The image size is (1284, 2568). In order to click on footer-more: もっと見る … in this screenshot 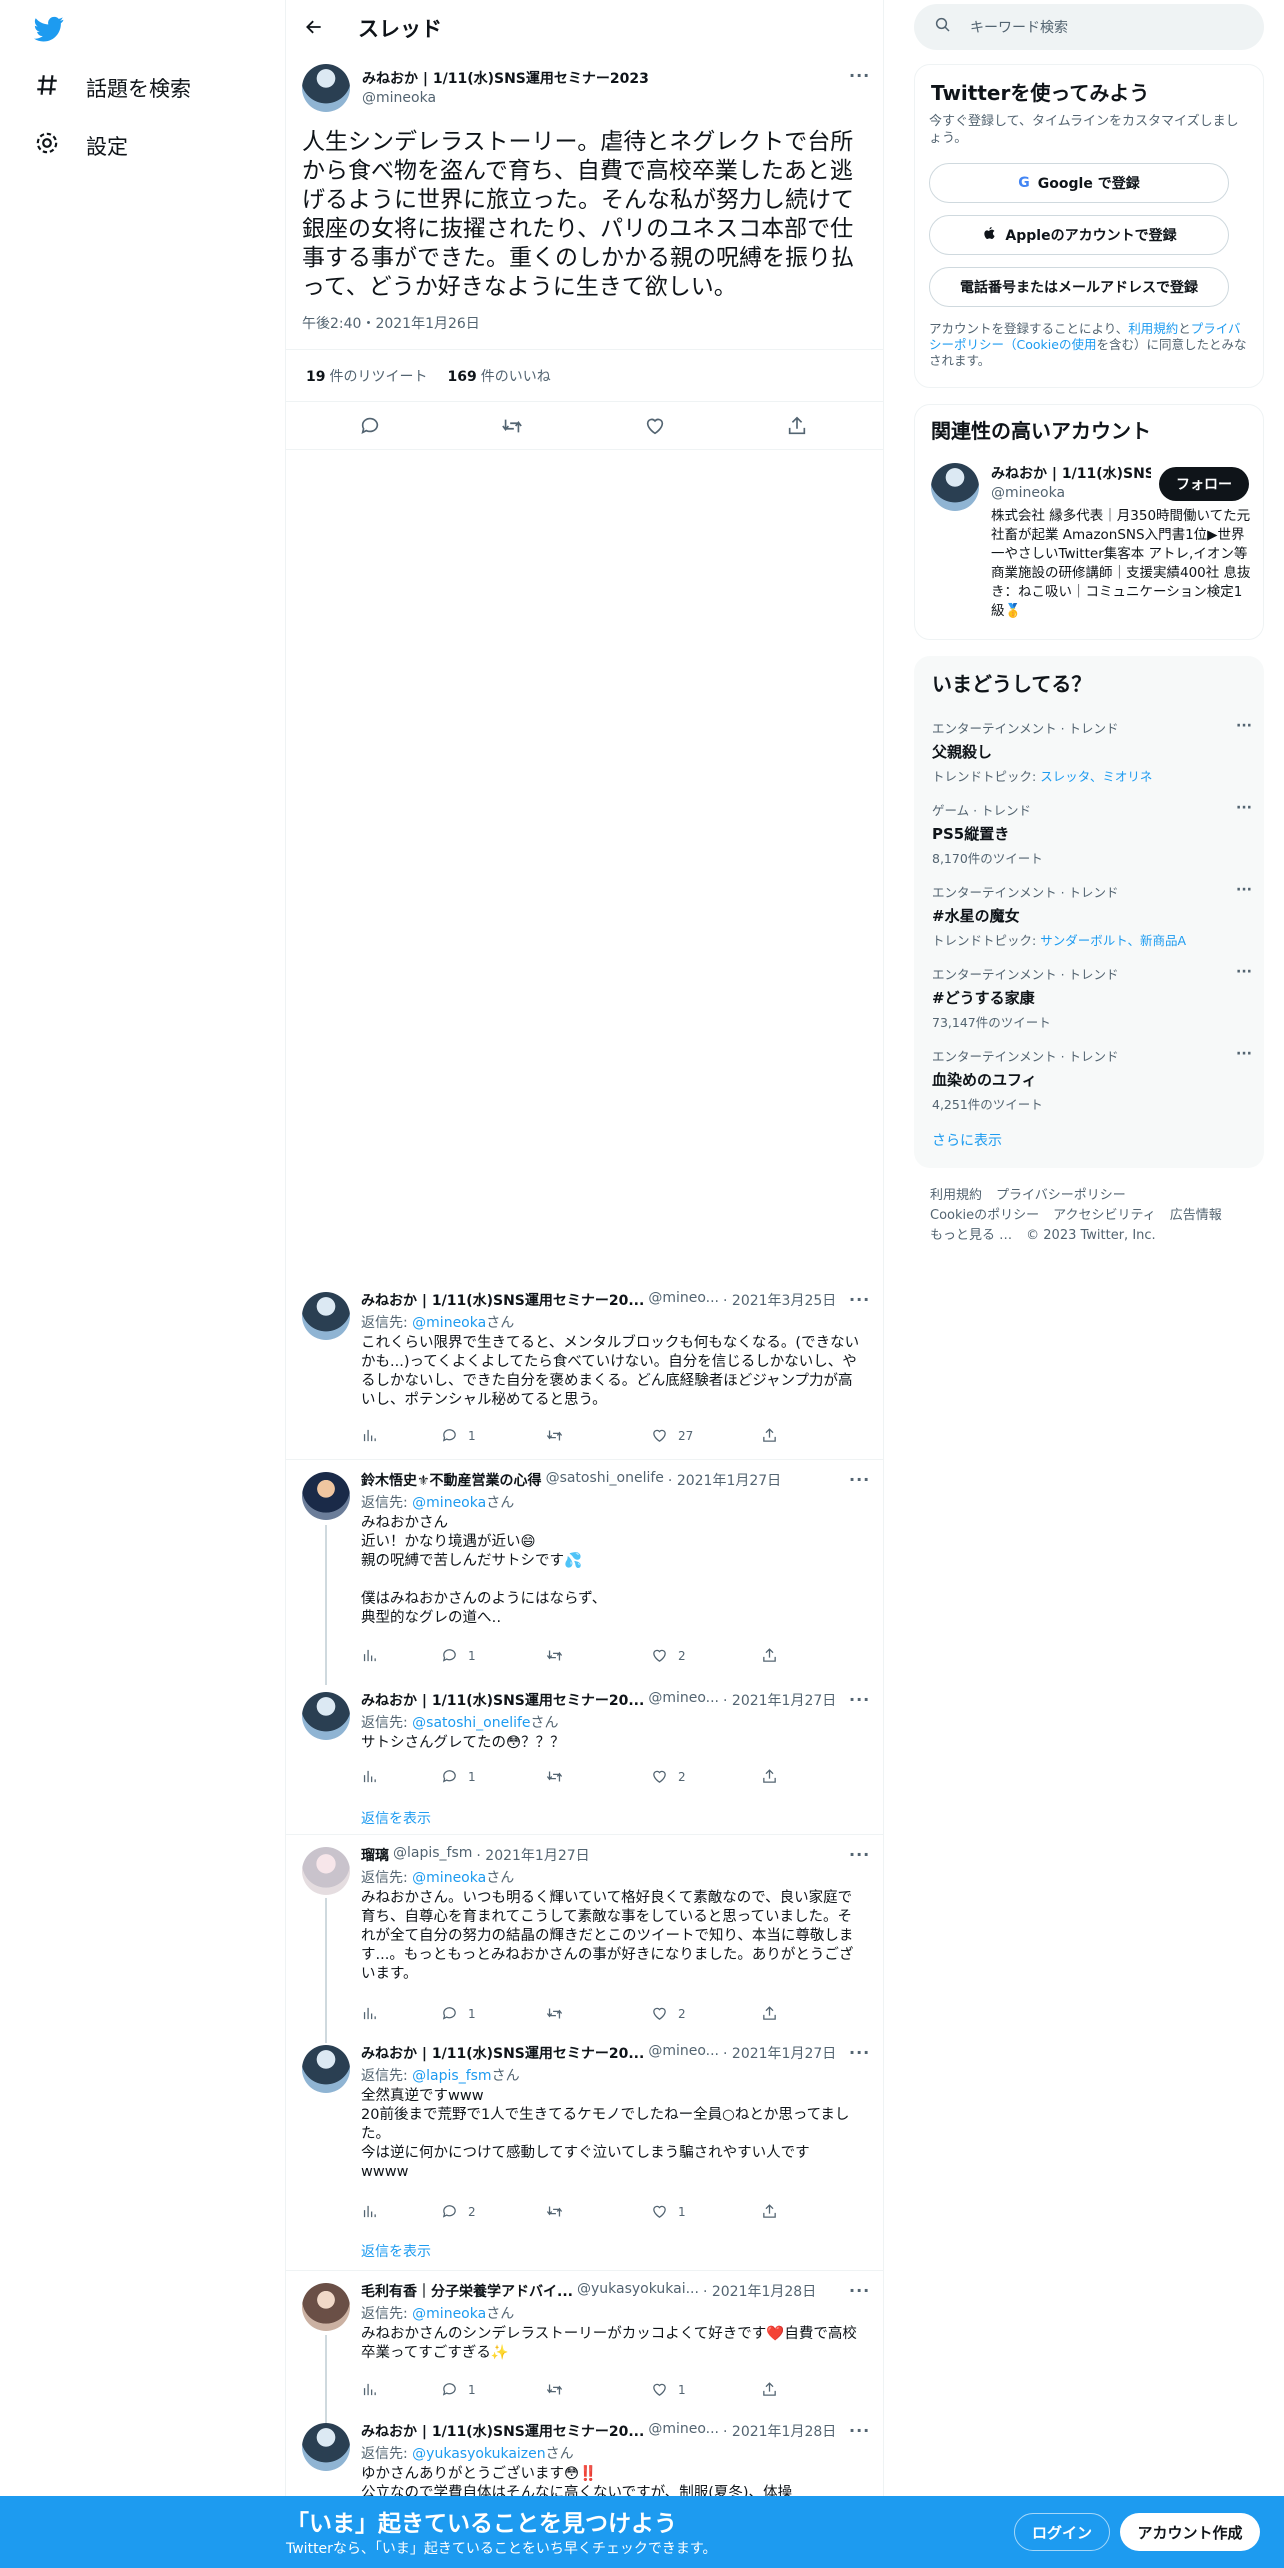, I will do `click(971, 1235)`.